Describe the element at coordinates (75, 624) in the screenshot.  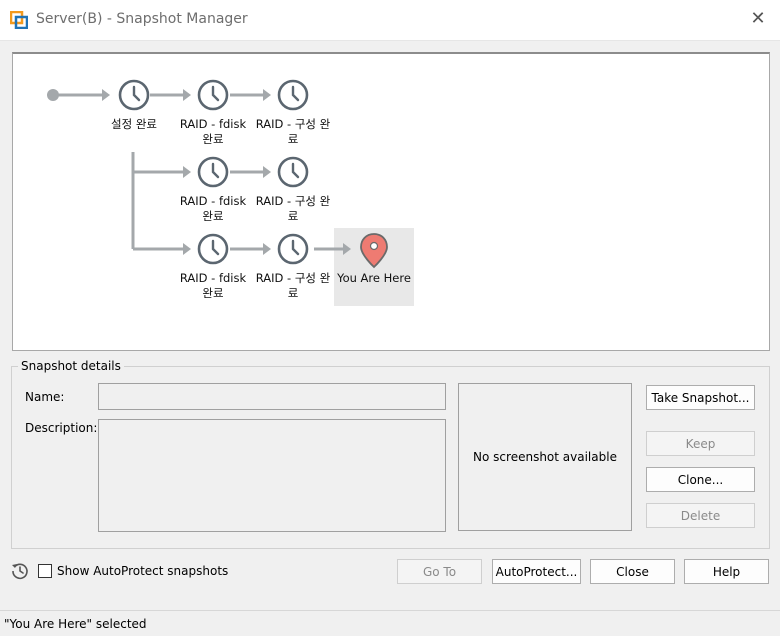
I see `status-text: "You Are Here" selected` at that location.